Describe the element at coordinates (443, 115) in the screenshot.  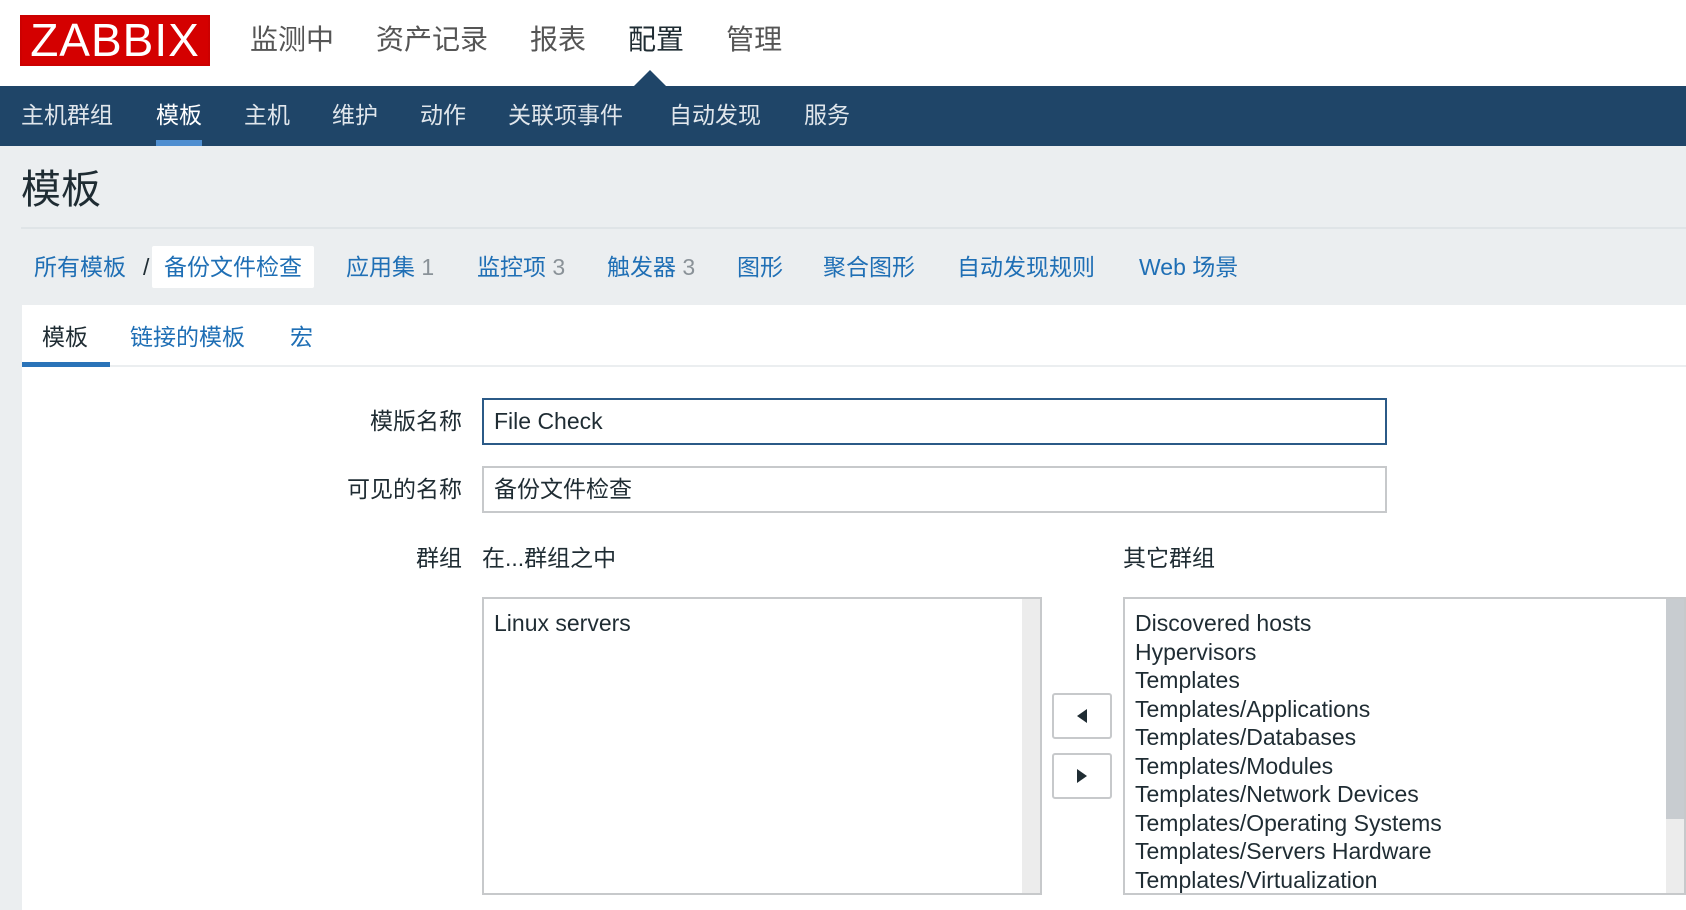
I see `sub-nav-actions: 动作` at that location.